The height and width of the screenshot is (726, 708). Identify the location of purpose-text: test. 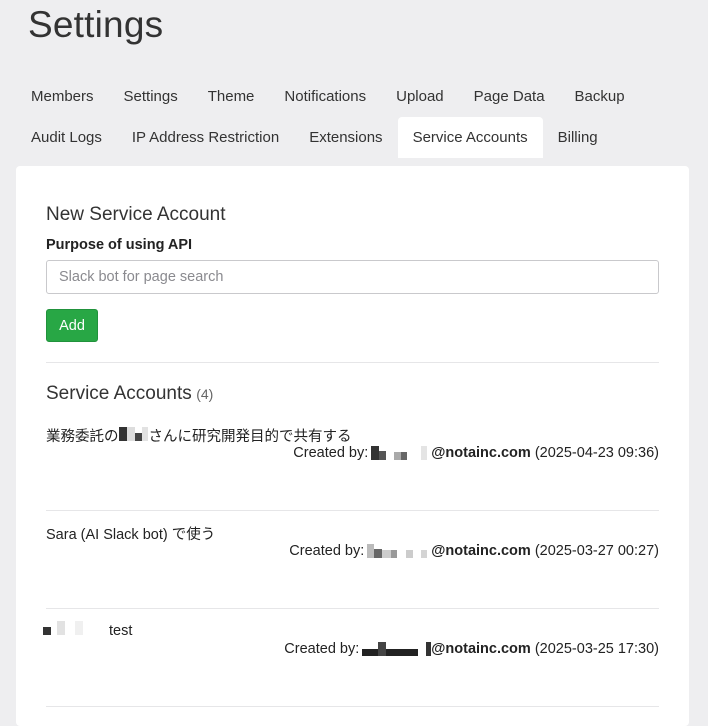
(121, 631).